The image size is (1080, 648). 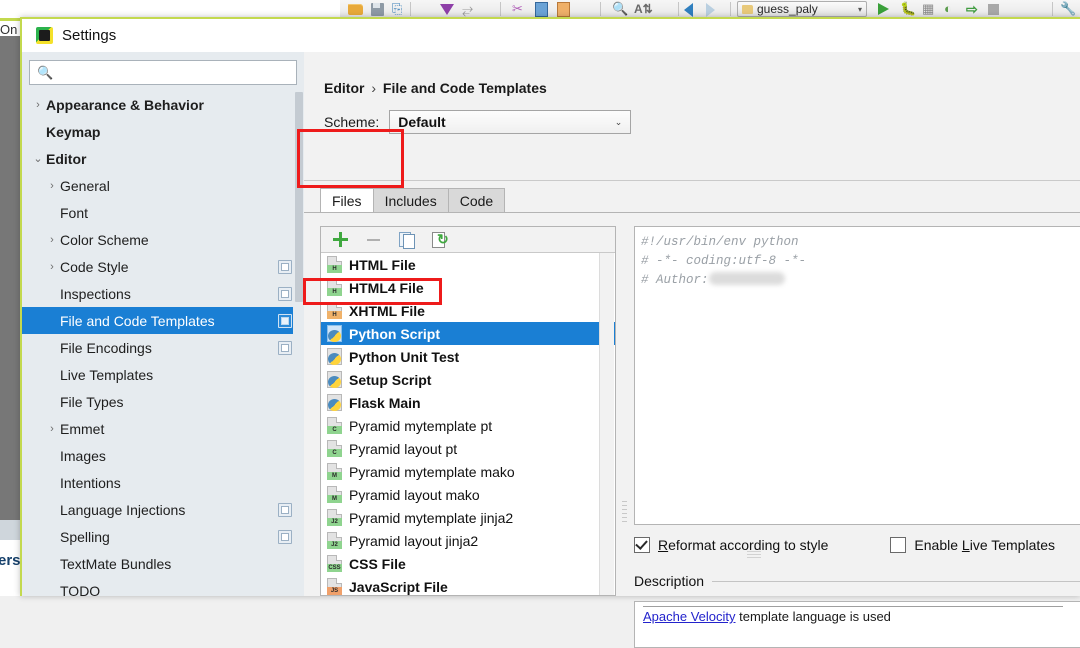 What do you see at coordinates (460, 287) in the screenshot?
I see `list-item: H HTML4 File` at bounding box center [460, 287].